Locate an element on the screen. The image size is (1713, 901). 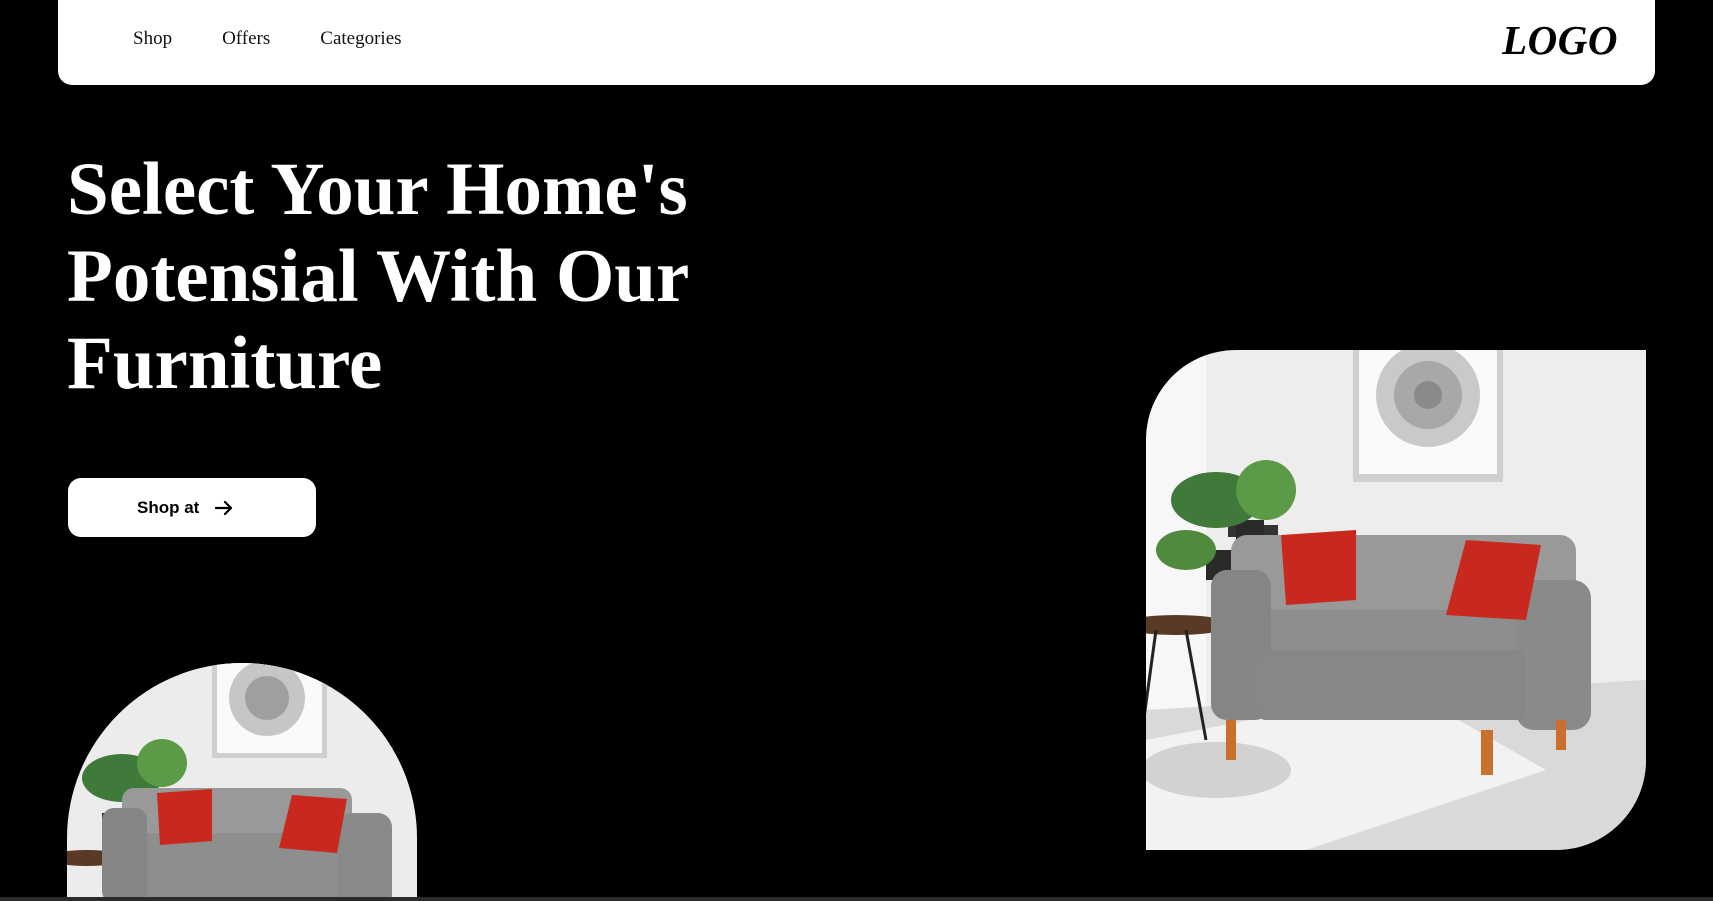
nav-link-categories: Categories is located at coordinates (360, 39).